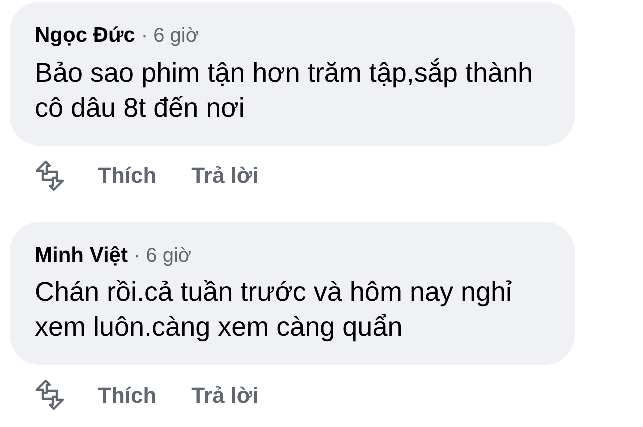 This screenshot has height=427, width=643. Describe the element at coordinates (274, 310) in the screenshot. I see `comment-text: Chán rồi.cả tuần trước và hôm nay nghỉ xem luôn.càng xem càng quẩn` at that location.